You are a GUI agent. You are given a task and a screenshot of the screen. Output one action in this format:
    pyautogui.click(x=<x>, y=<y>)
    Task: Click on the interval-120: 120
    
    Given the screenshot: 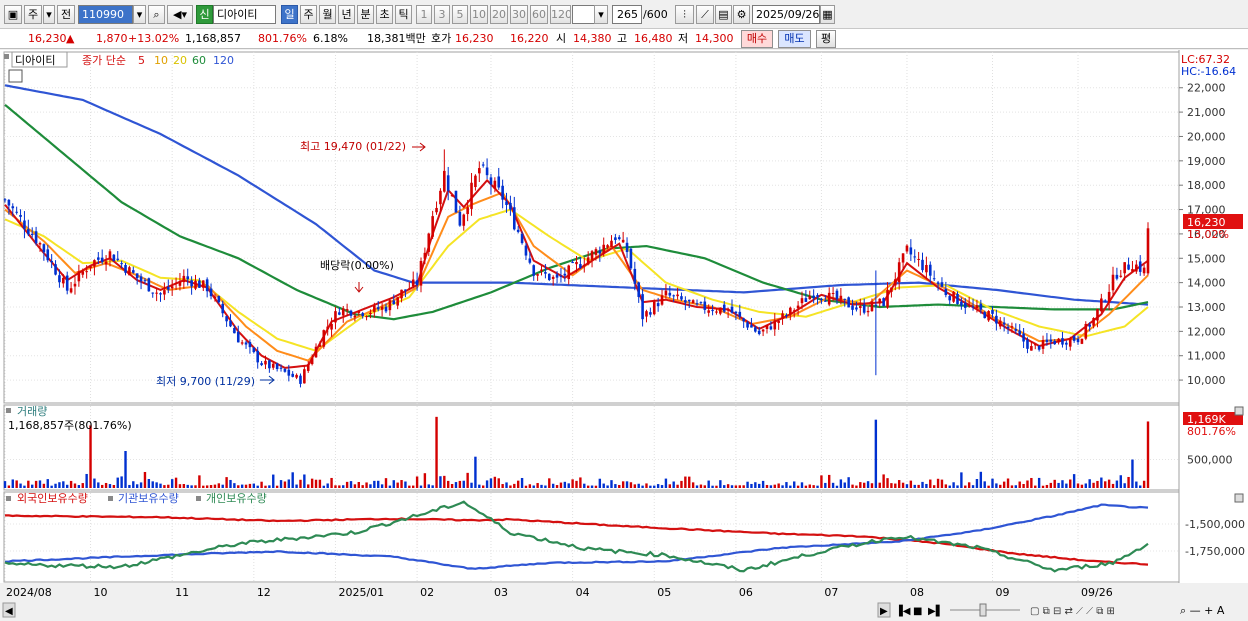 What is the action you would take?
    pyautogui.click(x=560, y=14)
    